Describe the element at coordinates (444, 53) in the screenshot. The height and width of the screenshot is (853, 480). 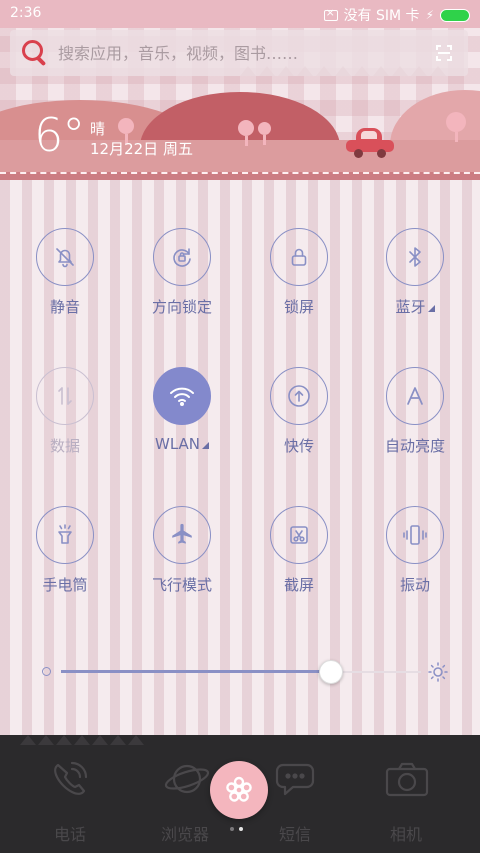
I see `scan-icon` at that location.